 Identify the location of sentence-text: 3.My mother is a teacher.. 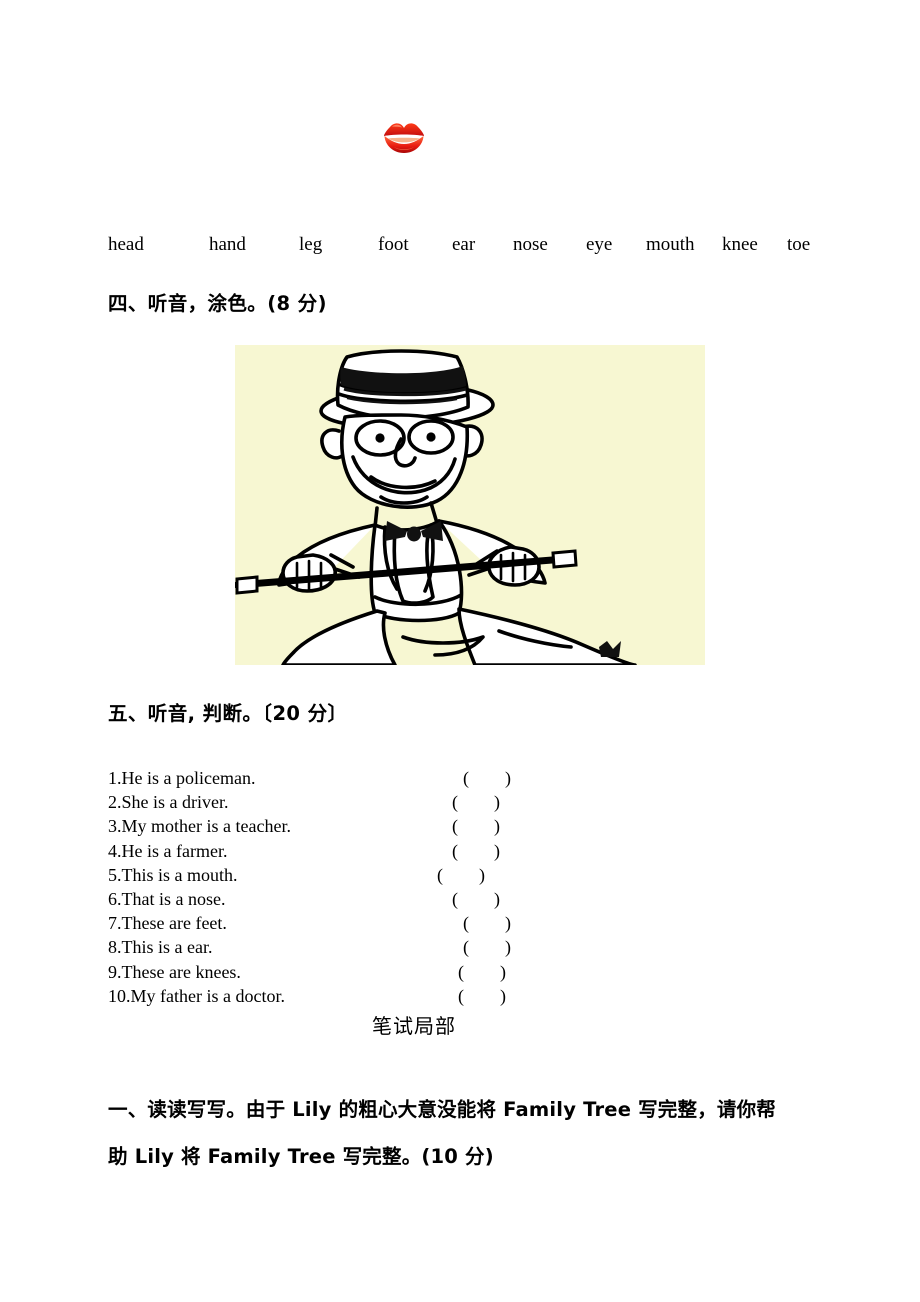
(199, 826).